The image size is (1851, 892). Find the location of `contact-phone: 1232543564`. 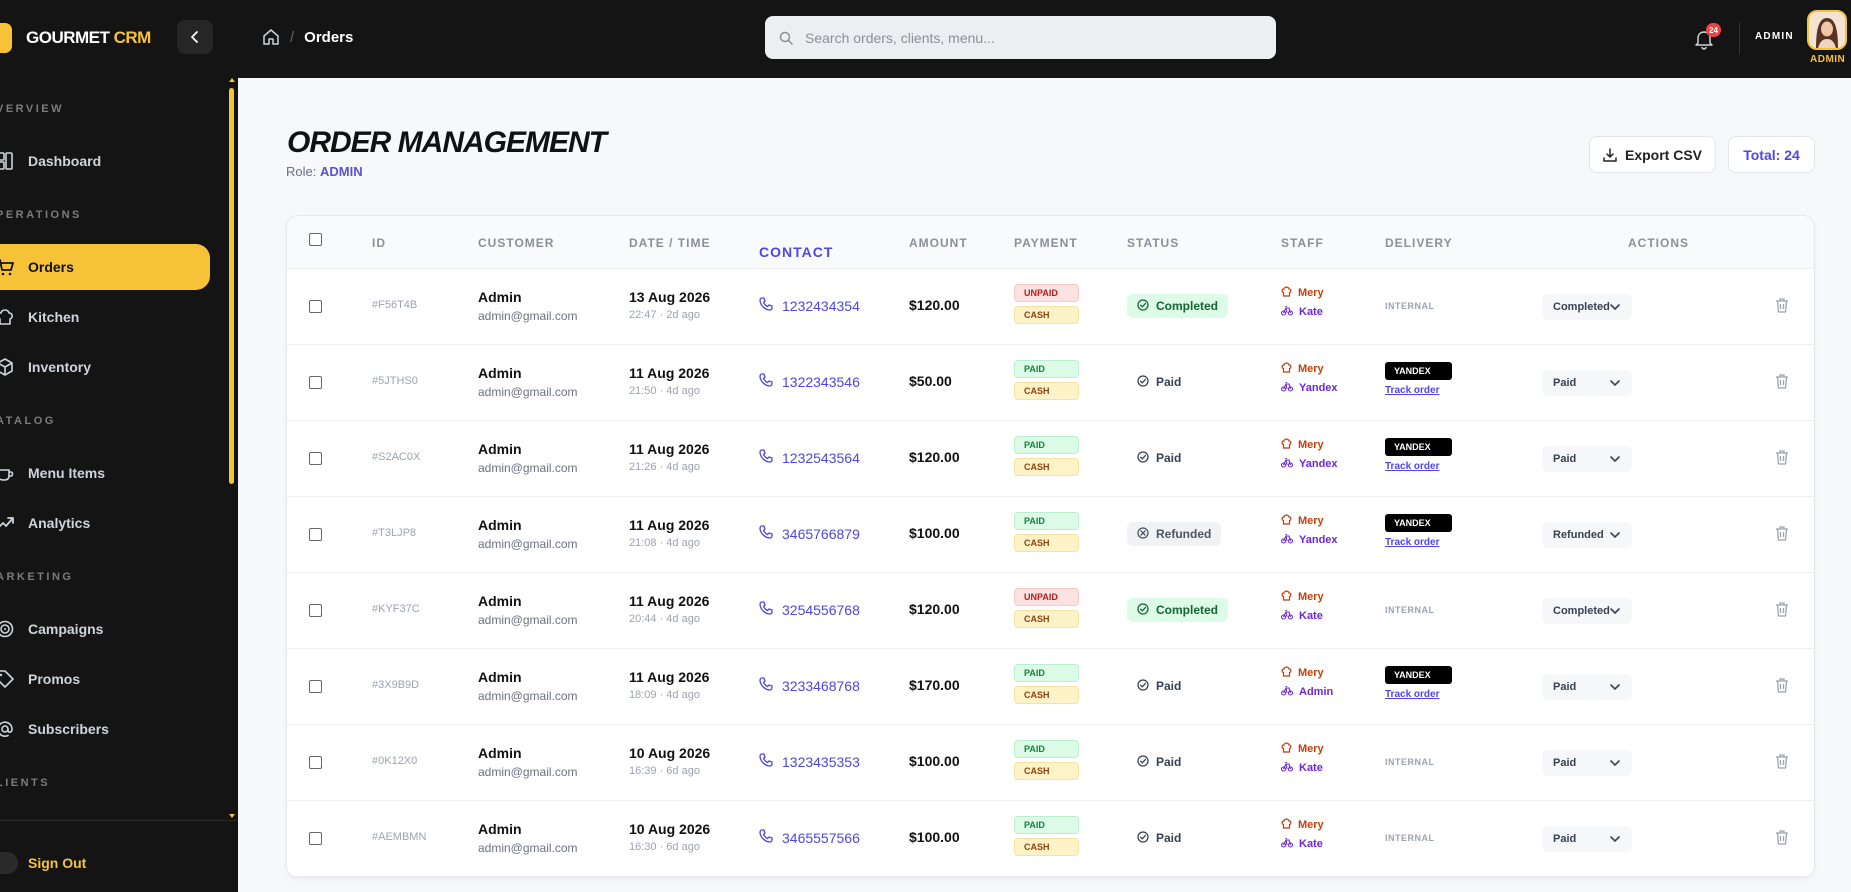

contact-phone: 1232543564 is located at coordinates (809, 457).